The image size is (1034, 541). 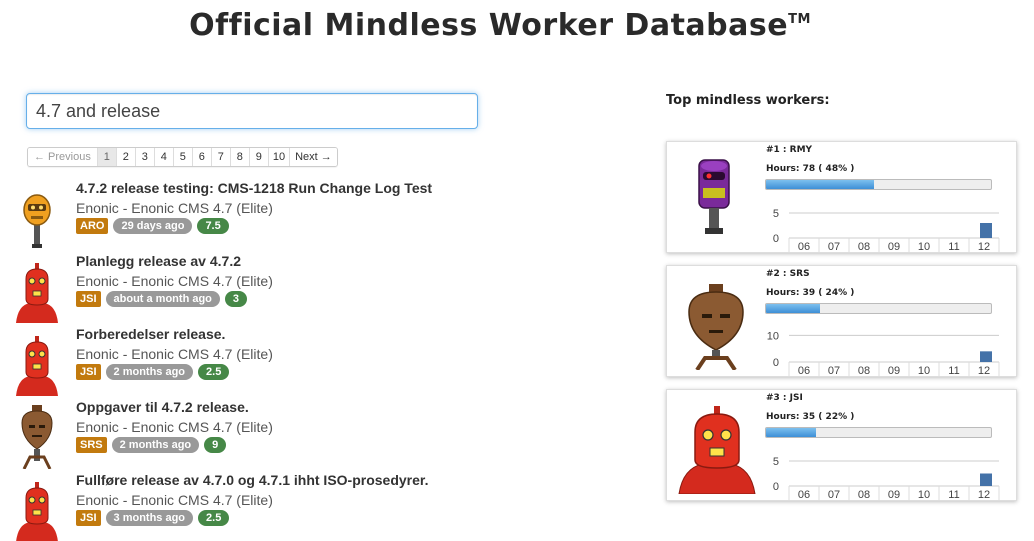 I want to click on time-badge: 29 days ago, so click(x=153, y=226).